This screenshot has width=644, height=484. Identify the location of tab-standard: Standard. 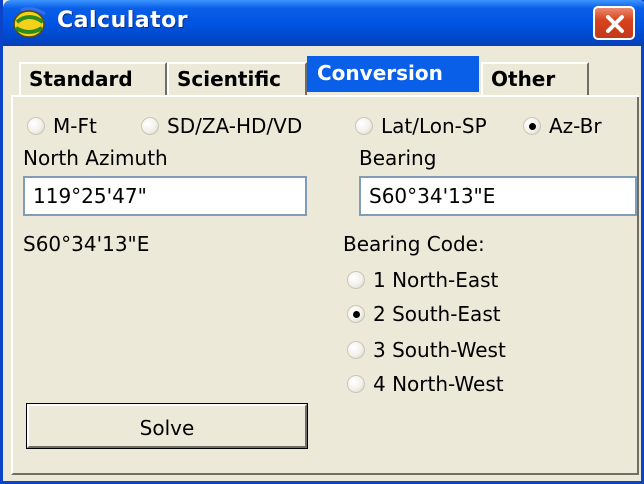
(93, 79).